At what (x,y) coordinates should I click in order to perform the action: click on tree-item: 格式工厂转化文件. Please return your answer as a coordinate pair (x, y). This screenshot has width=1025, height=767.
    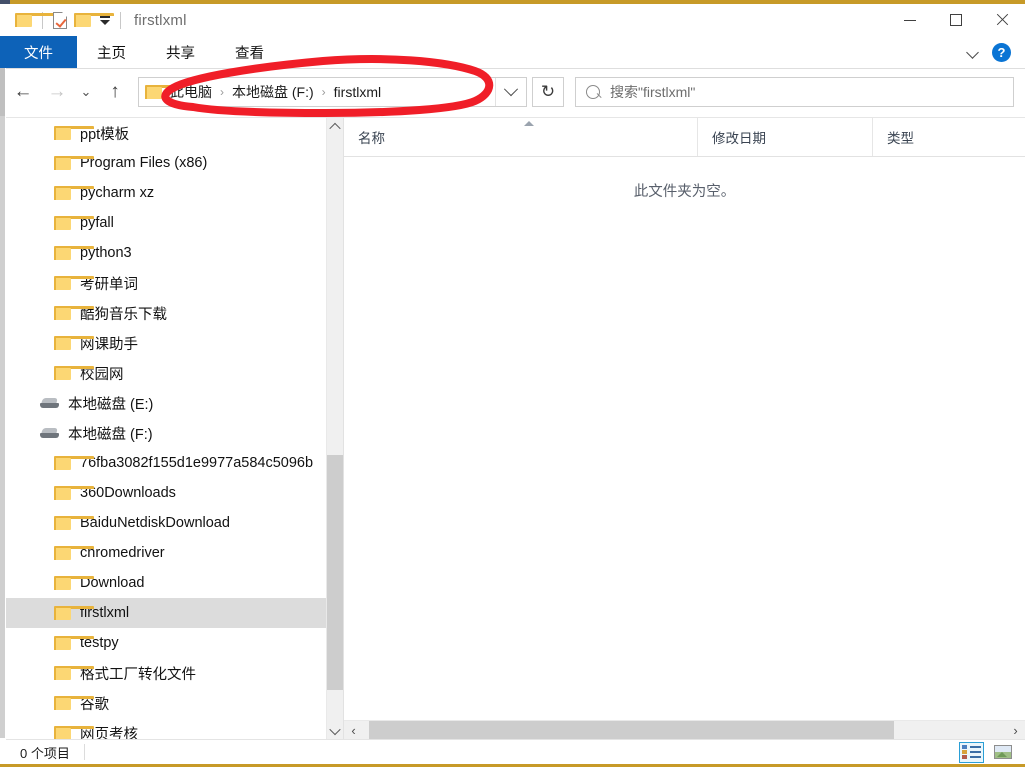
    Looking at the image, I should click on (174, 673).